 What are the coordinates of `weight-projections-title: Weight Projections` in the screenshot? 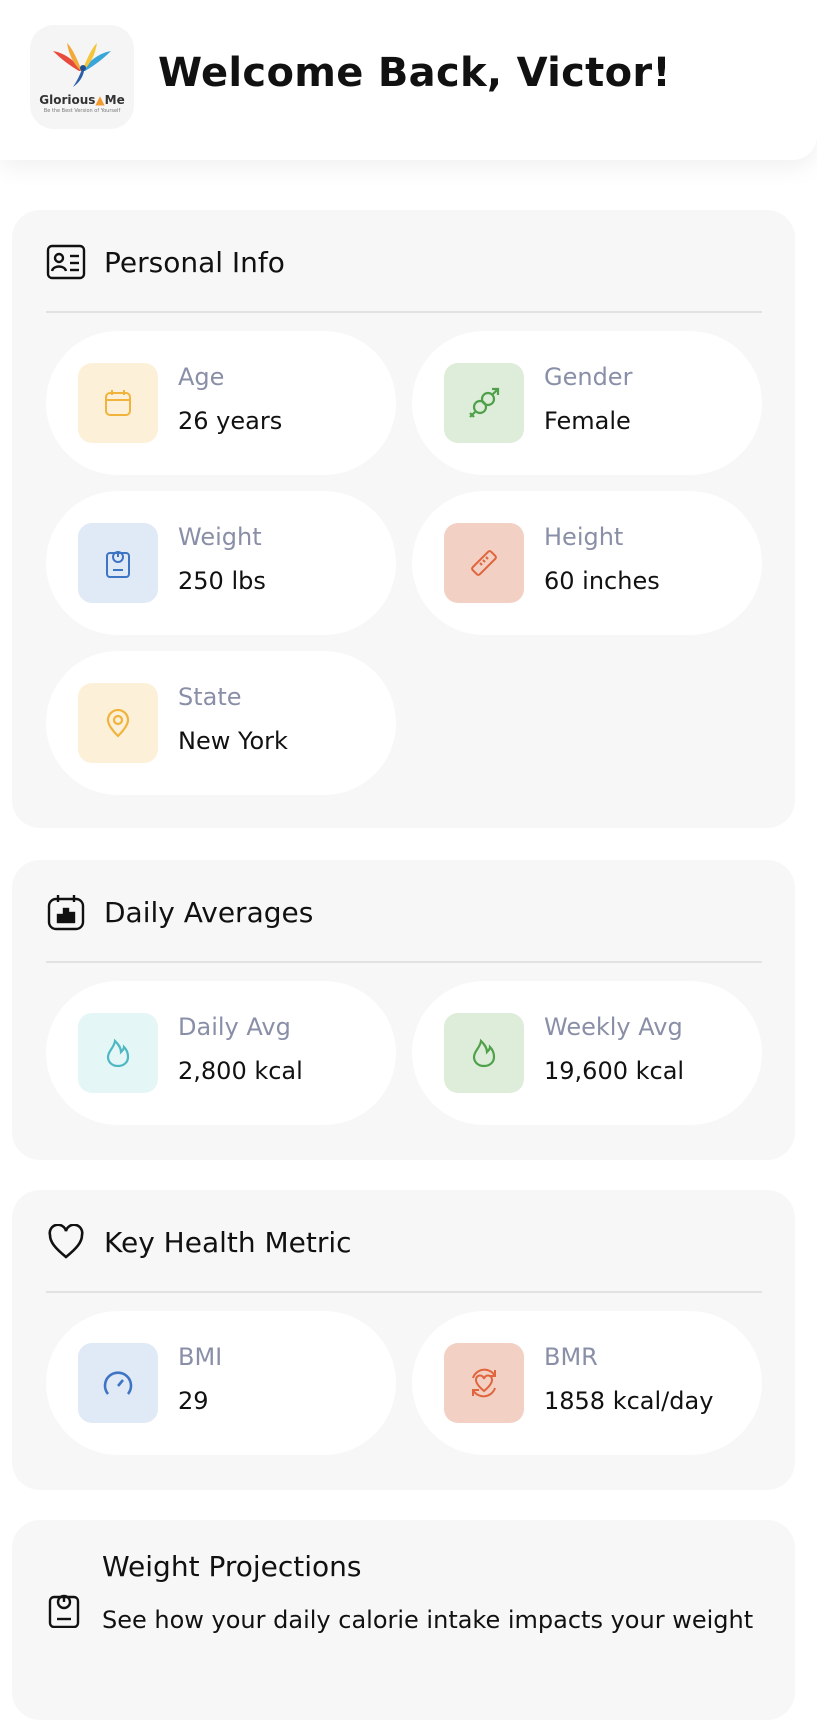 It's located at (232, 1566).